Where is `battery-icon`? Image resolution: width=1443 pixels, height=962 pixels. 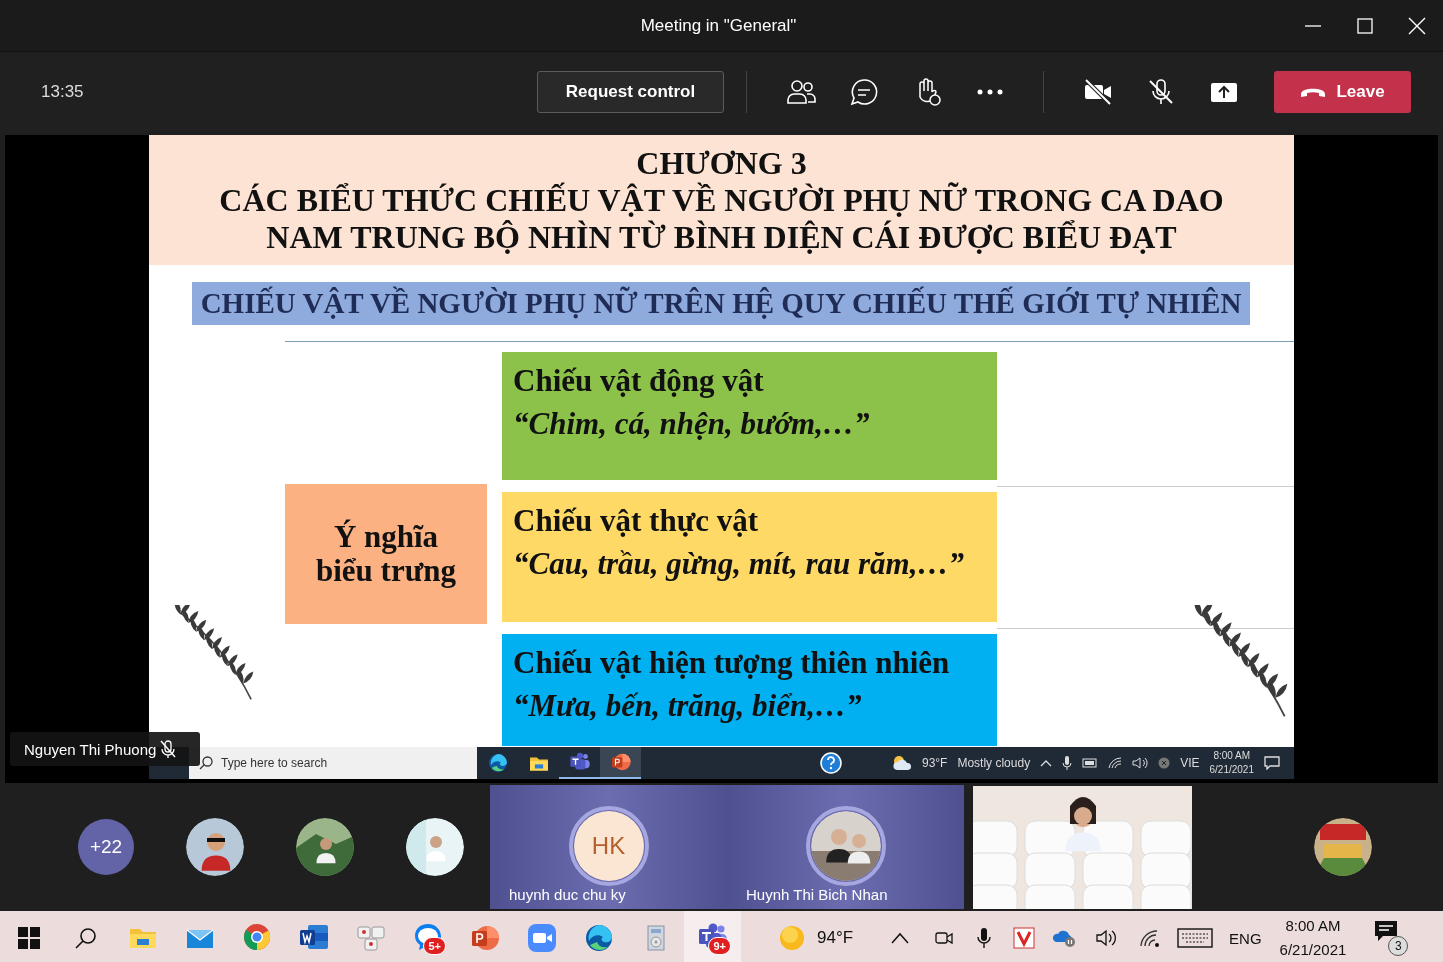
battery-icon is located at coordinates (1090, 763).